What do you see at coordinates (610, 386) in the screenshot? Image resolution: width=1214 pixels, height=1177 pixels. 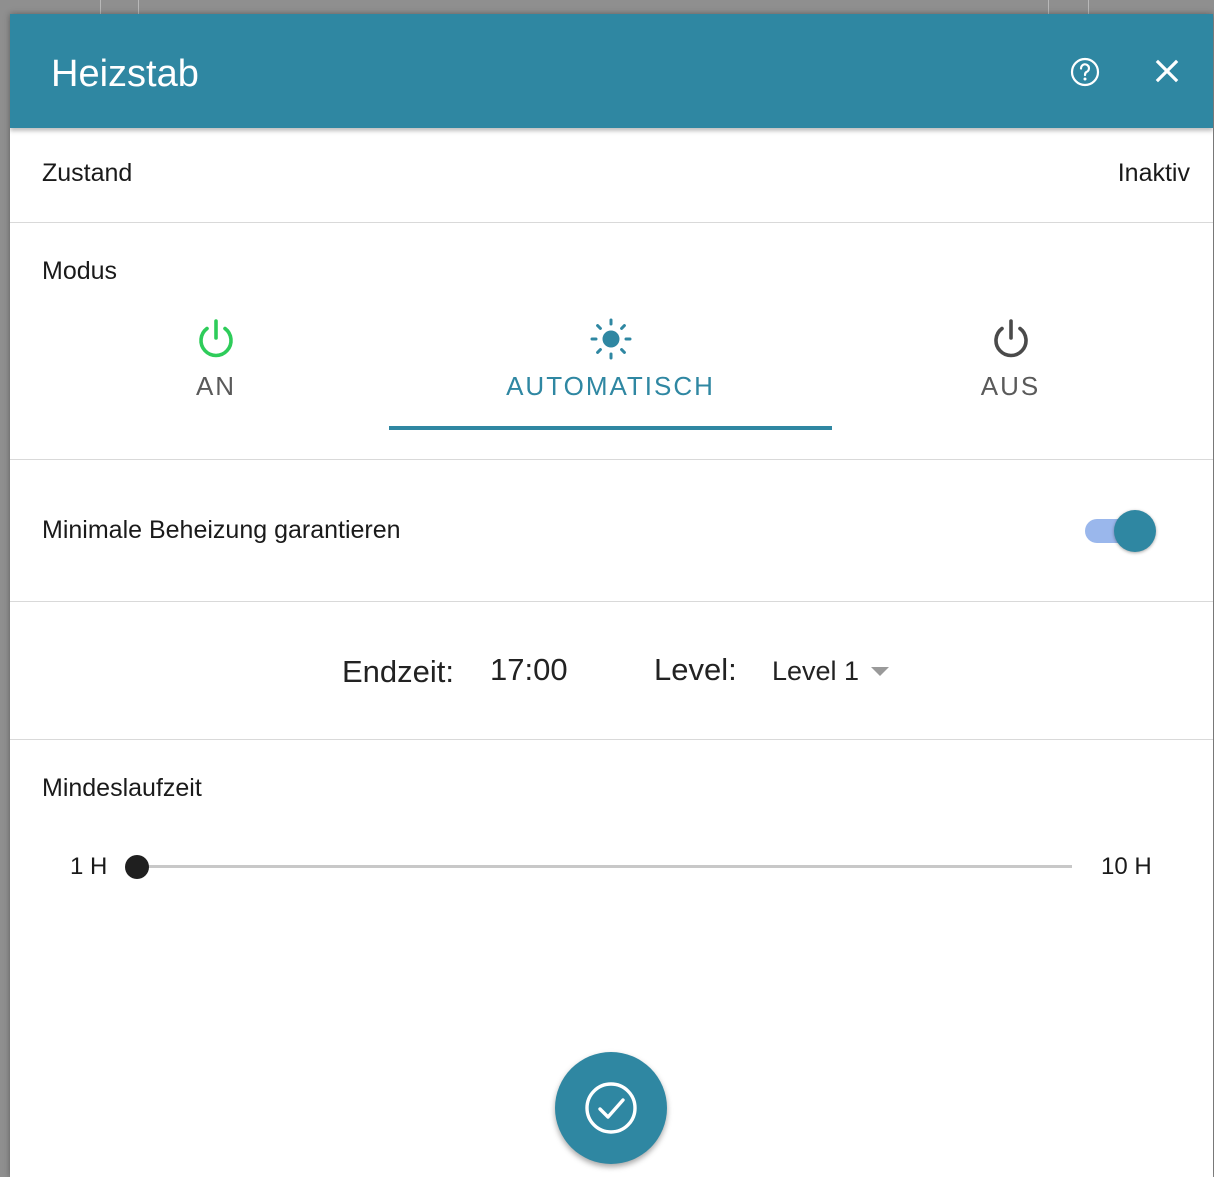 I see `tab-automatisch-label: AUTOMATISCH` at bounding box center [610, 386].